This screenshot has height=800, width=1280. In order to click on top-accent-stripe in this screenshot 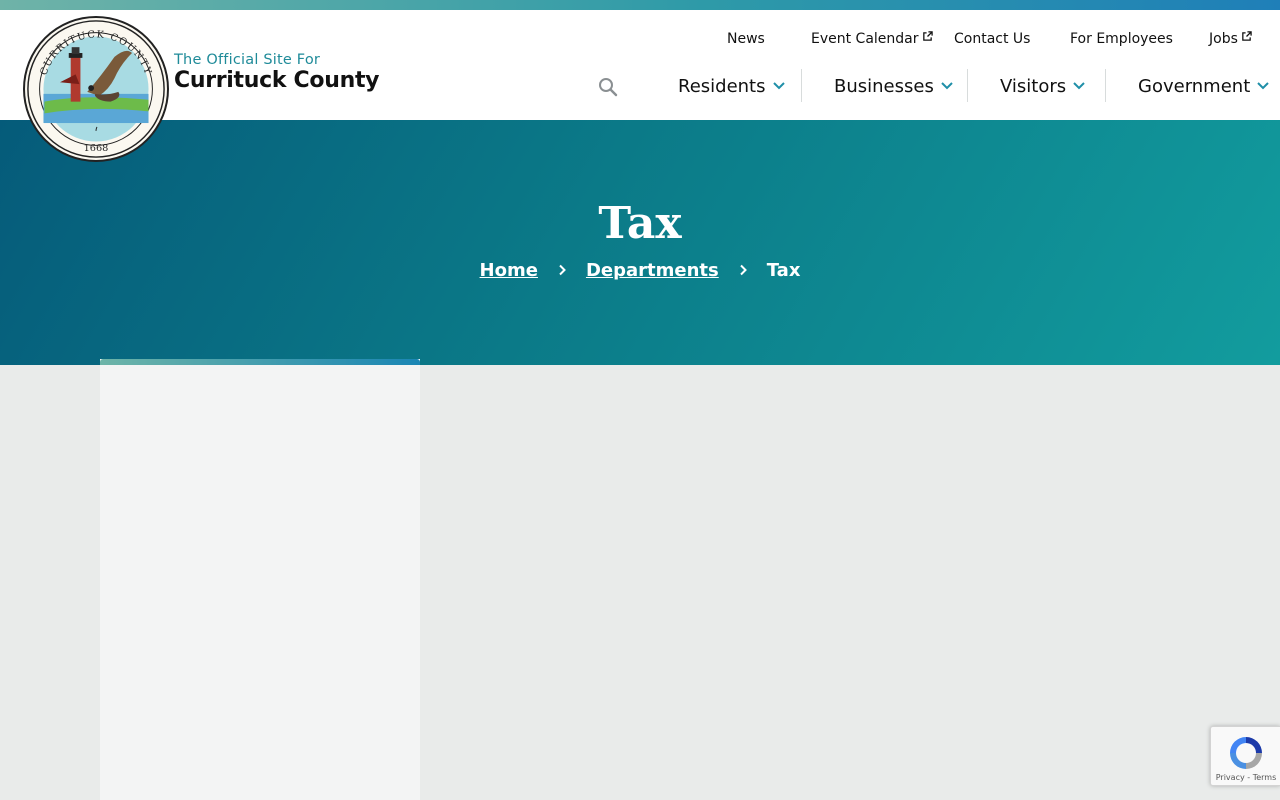, I will do `click(640, 5)`.